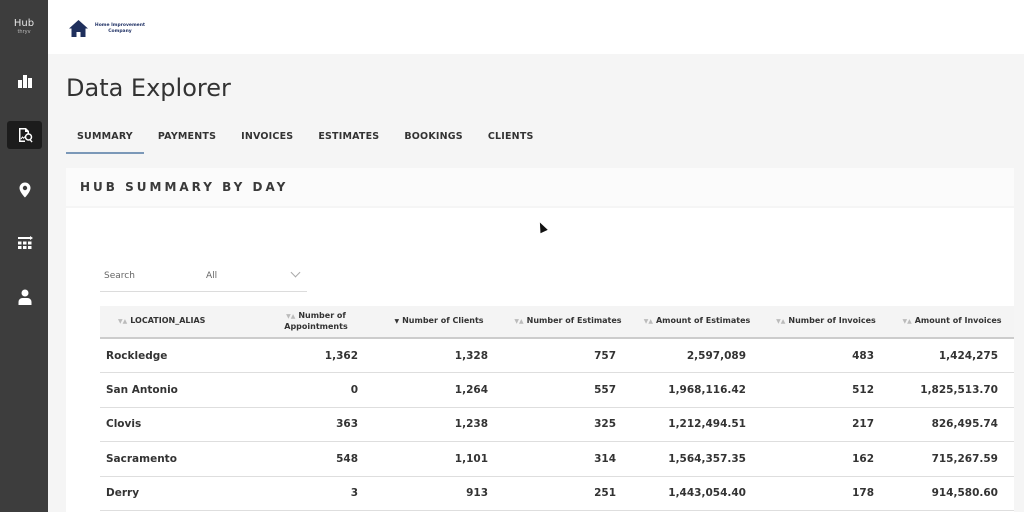  I want to click on bar-chart-icon, so click(24, 81).